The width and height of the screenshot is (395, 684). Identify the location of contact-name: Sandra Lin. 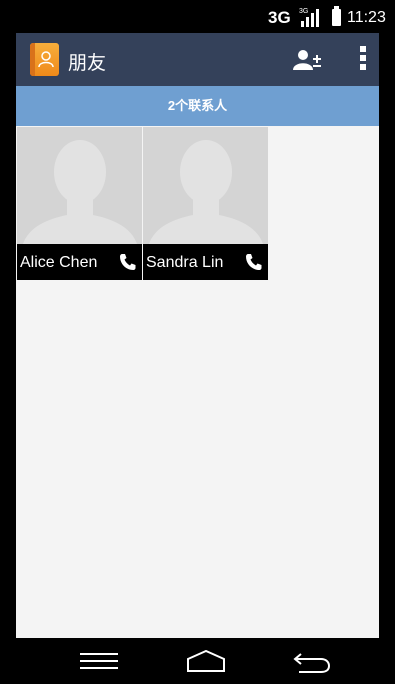
(185, 262).